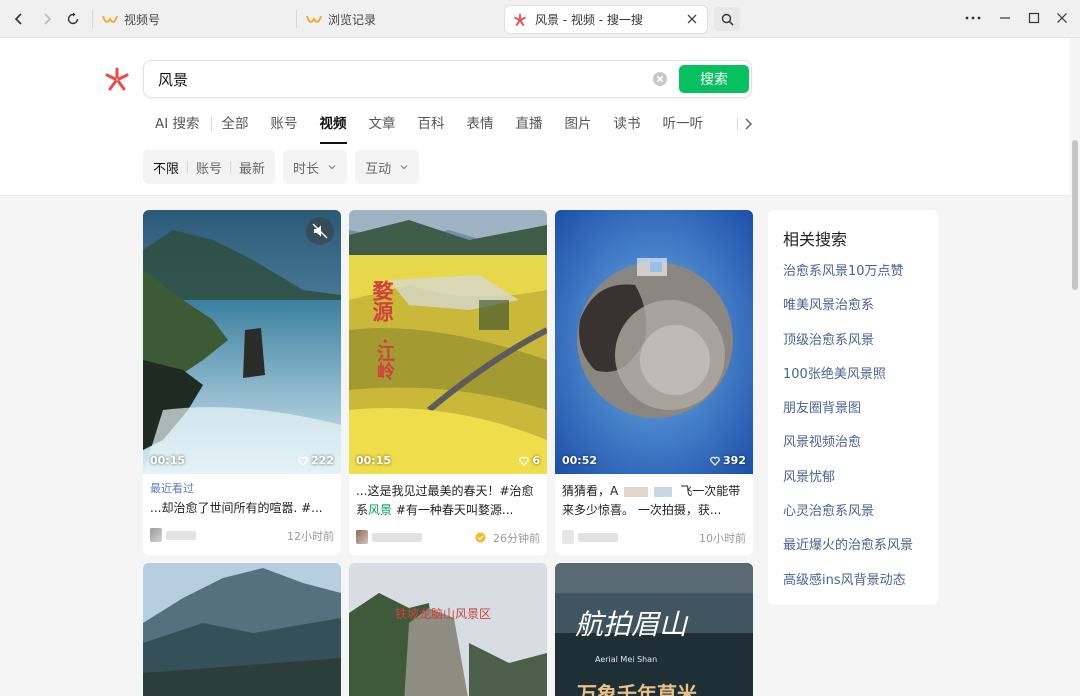  What do you see at coordinates (1062, 18) in the screenshot?
I see `close-window-icon` at bounding box center [1062, 18].